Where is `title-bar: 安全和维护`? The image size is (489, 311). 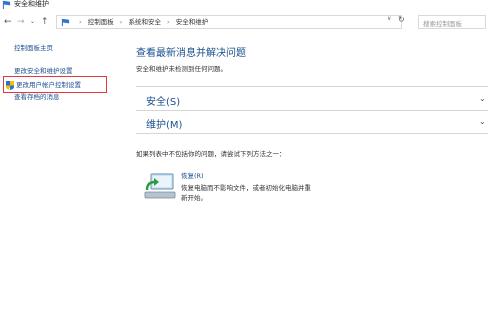
title-bar: 安全和维护 is located at coordinates (244, 5).